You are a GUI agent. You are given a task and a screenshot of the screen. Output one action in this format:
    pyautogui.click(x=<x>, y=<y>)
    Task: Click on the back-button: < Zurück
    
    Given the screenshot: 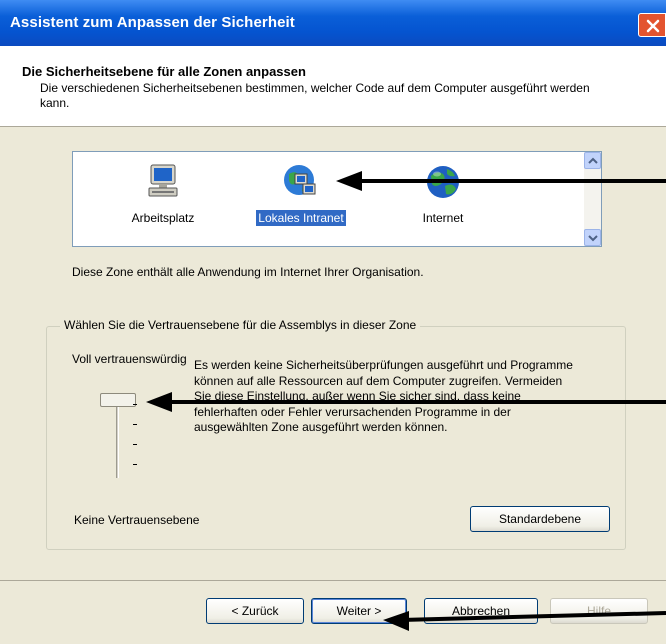 What is the action you would take?
    pyautogui.click(x=255, y=611)
    